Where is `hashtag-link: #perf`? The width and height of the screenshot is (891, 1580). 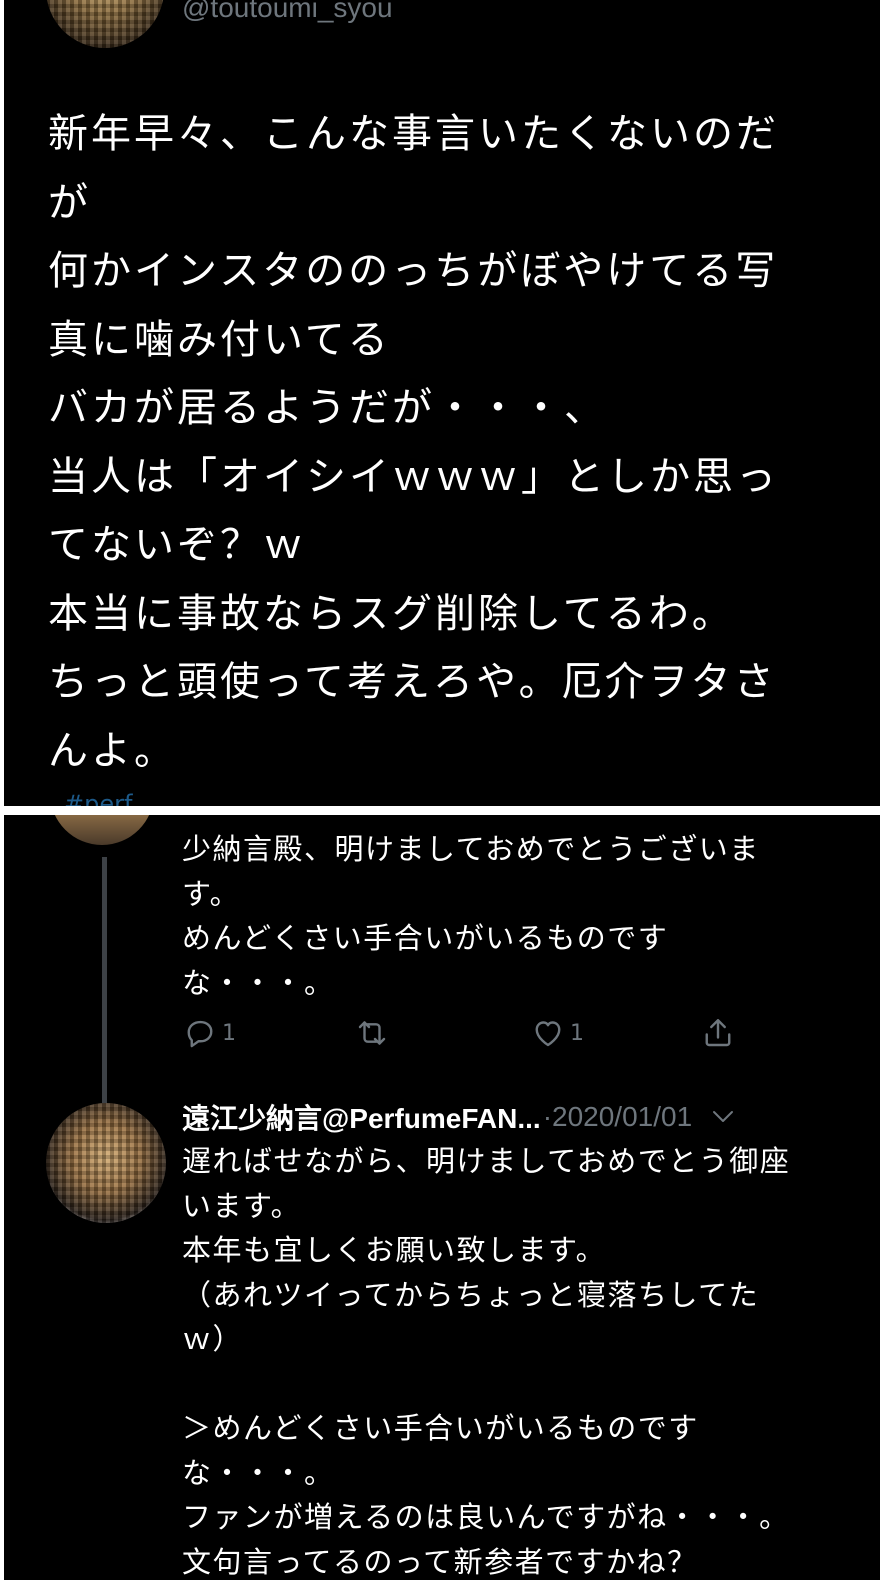
hashtag-link: #perf is located at coordinates (98, 798).